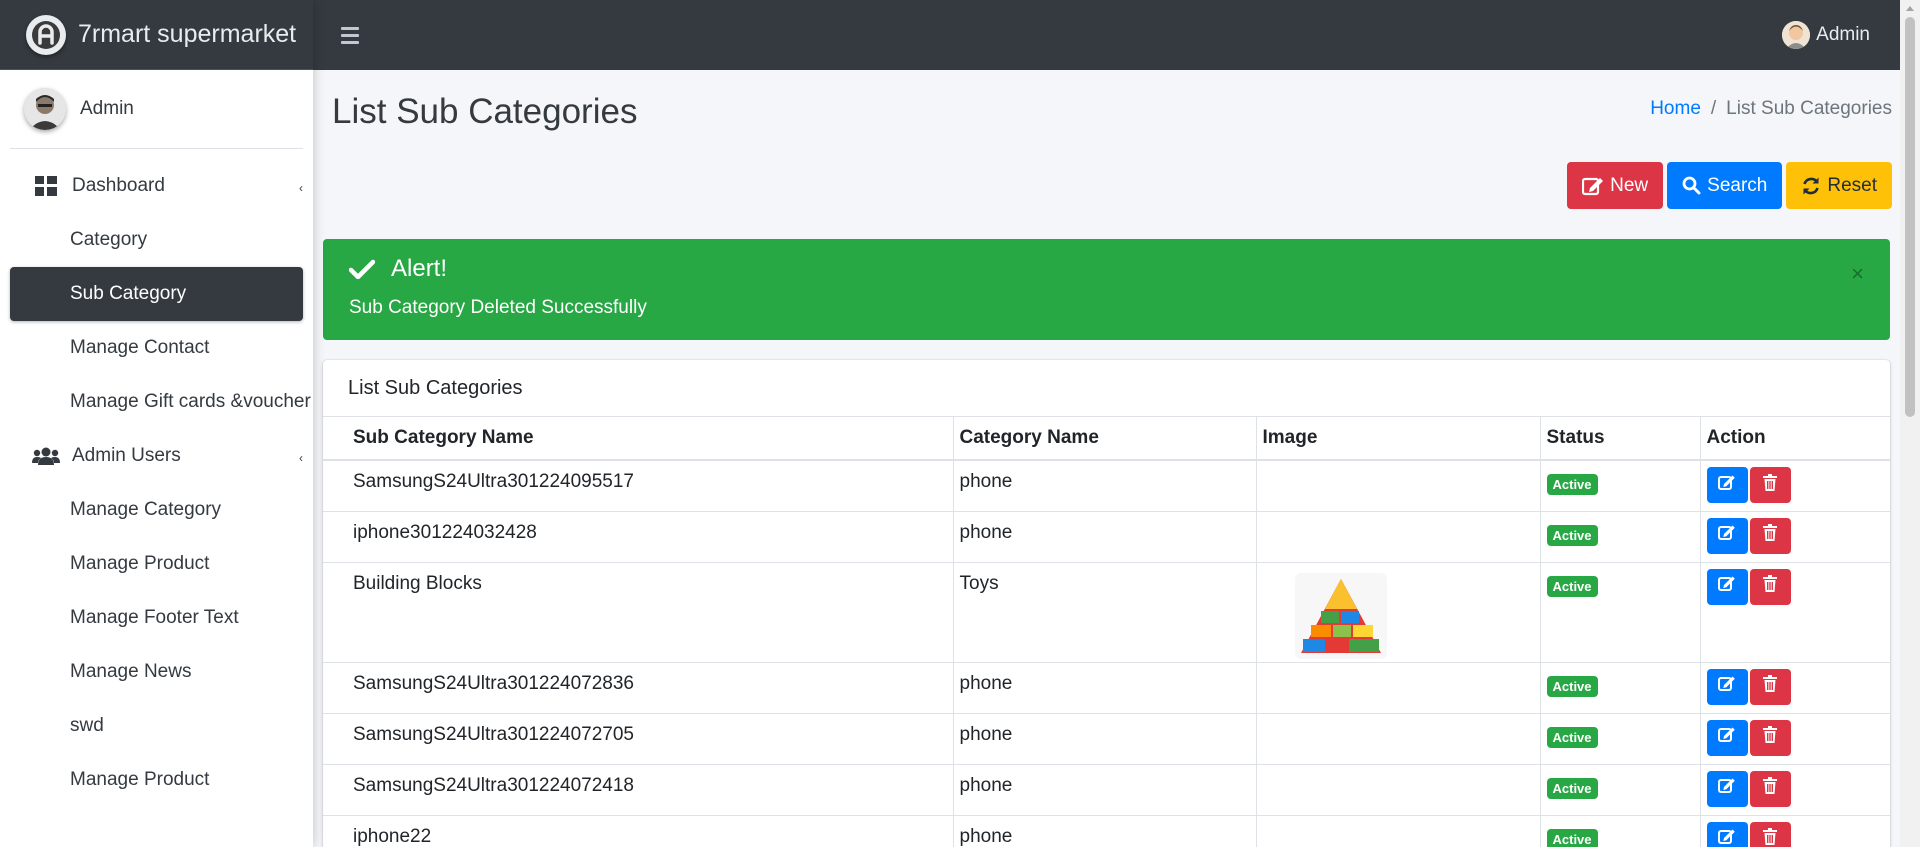 This screenshot has height=847, width=1920. I want to click on sidebar-item-label: Sub Category, so click(128, 293).